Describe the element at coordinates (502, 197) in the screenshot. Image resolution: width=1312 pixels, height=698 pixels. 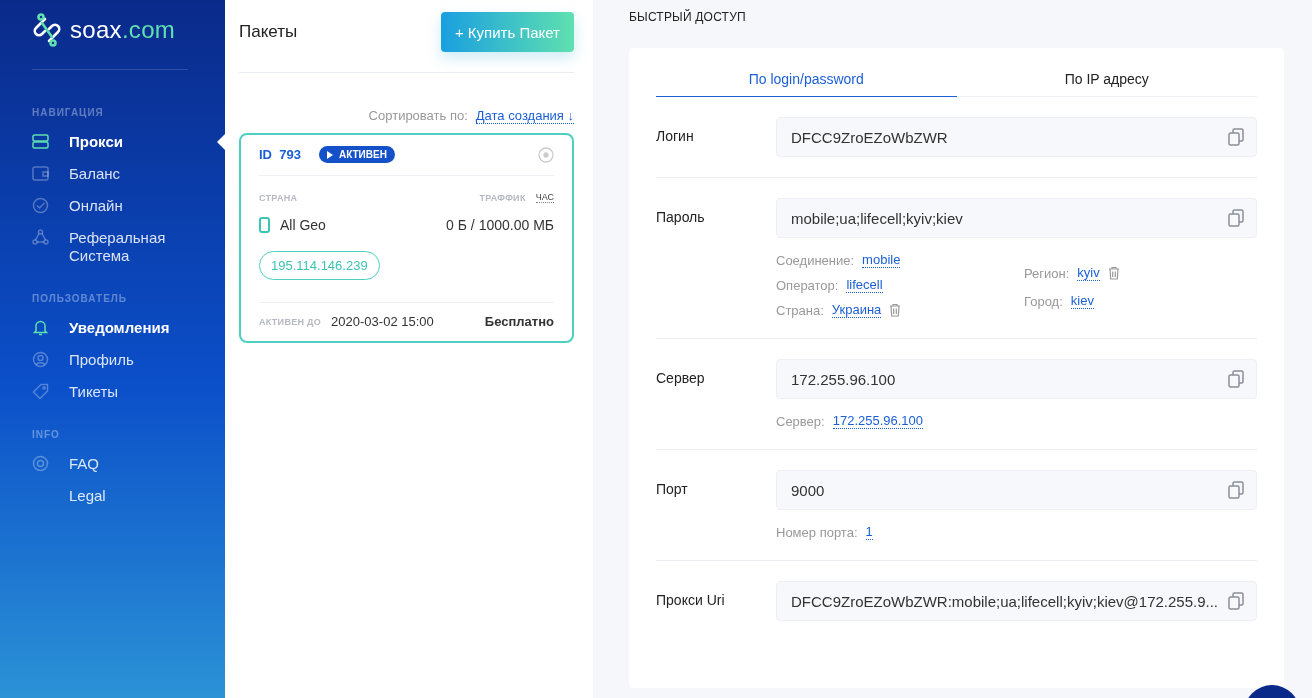
I see `traffic-label: ТРАФФИК` at that location.